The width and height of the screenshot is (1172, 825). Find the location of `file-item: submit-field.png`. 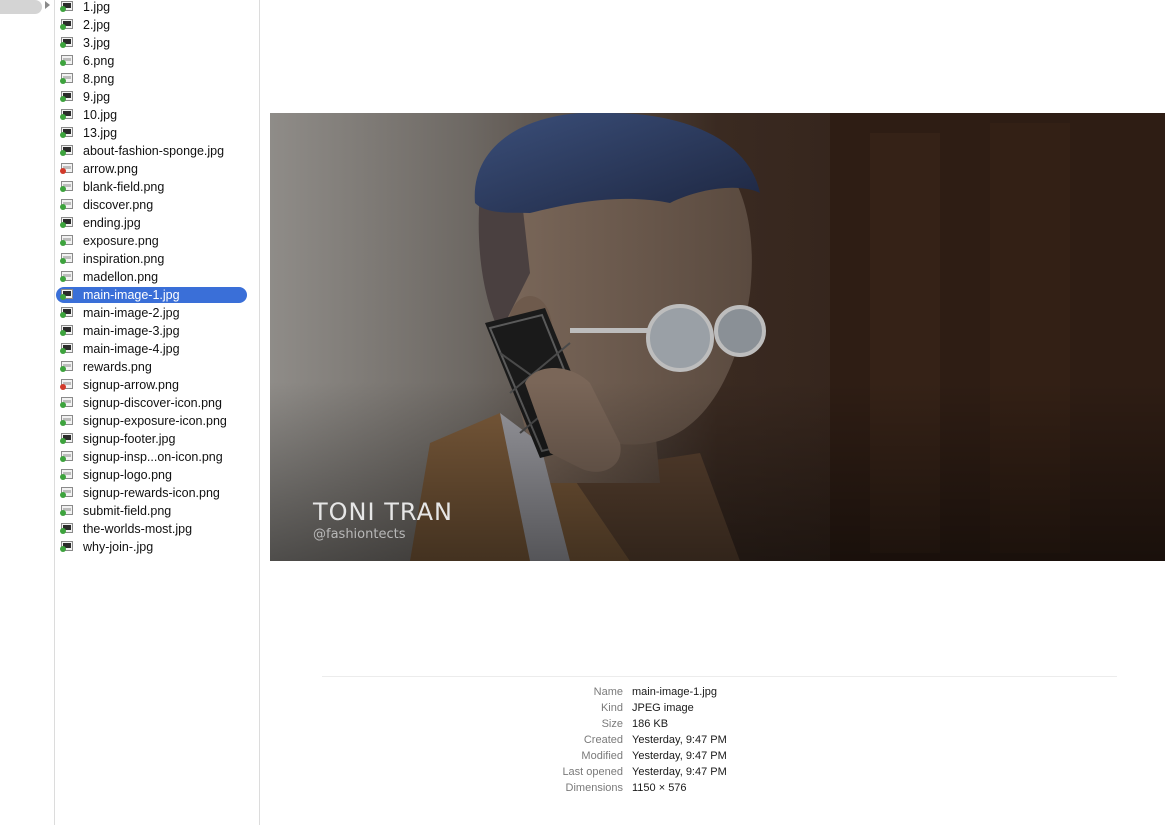

file-item: submit-field.png is located at coordinates (157, 511).